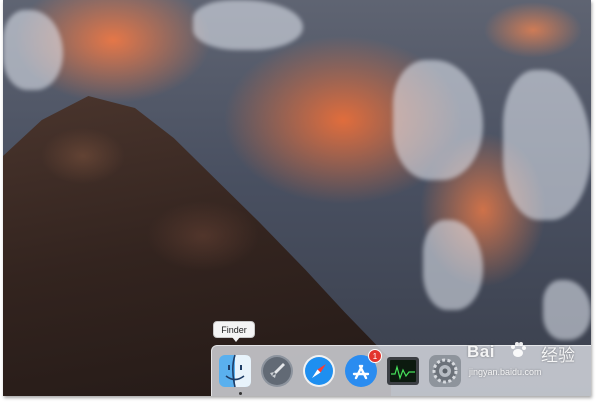 The image size is (600, 404). I want to click on dock-item-safari, so click(319, 371).